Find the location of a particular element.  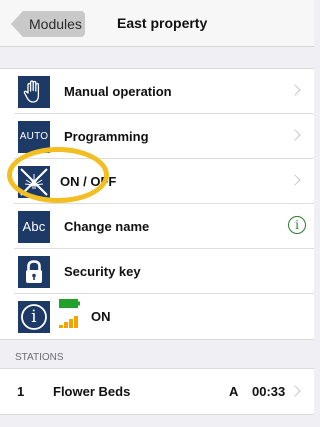

station-number: 1 is located at coordinates (21, 391).